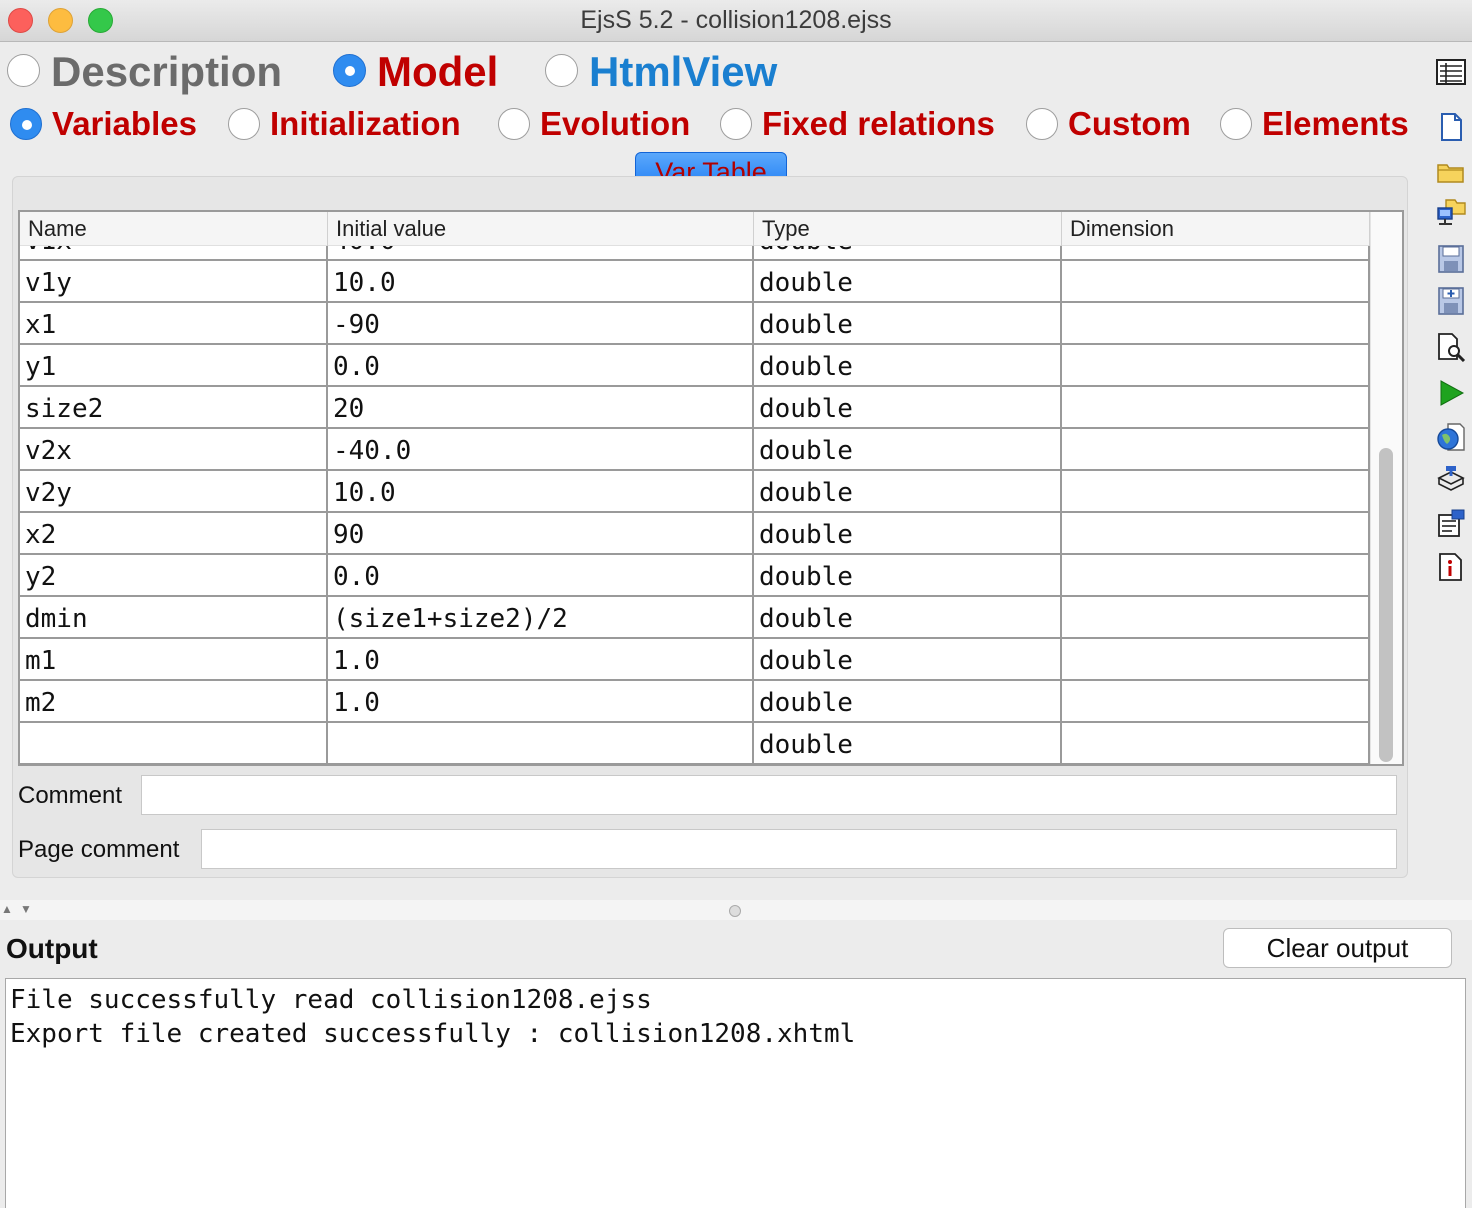  Describe the element at coordinates (174, 281) in the screenshot. I see `cell-name: v1y` at that location.